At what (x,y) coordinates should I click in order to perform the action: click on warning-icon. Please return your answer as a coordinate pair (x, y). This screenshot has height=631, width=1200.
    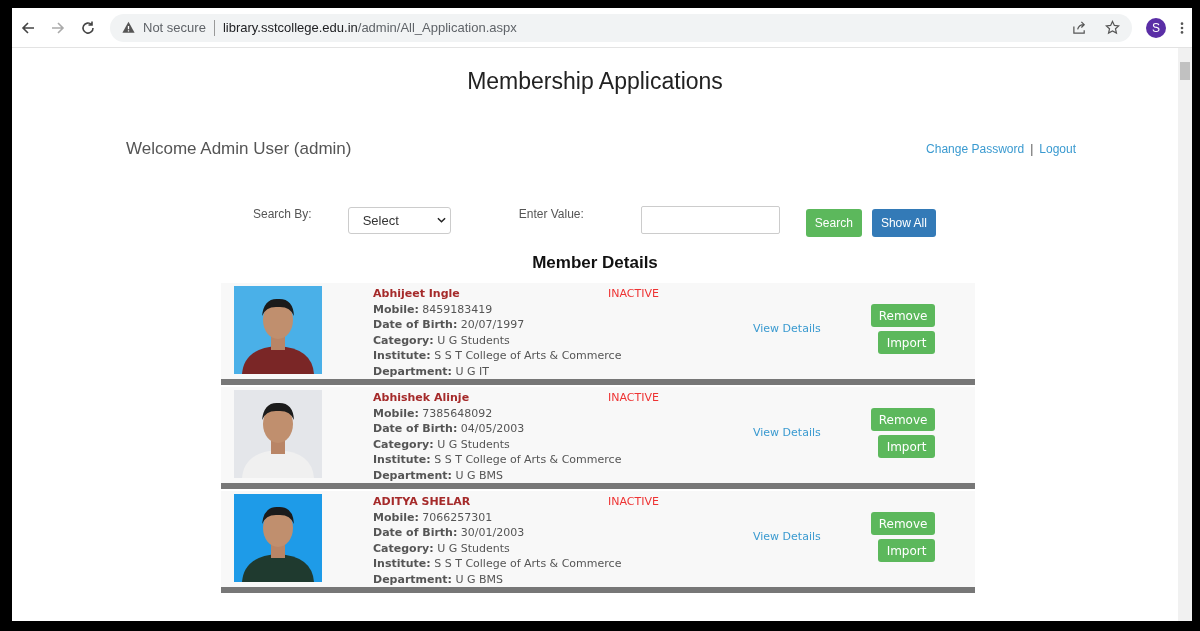
    Looking at the image, I should click on (128, 27).